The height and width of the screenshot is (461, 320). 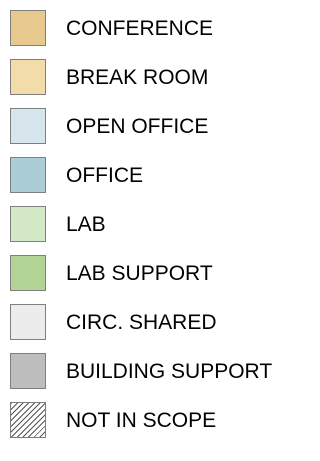 I want to click on legend-item-office: OFFICE, so click(x=160, y=175).